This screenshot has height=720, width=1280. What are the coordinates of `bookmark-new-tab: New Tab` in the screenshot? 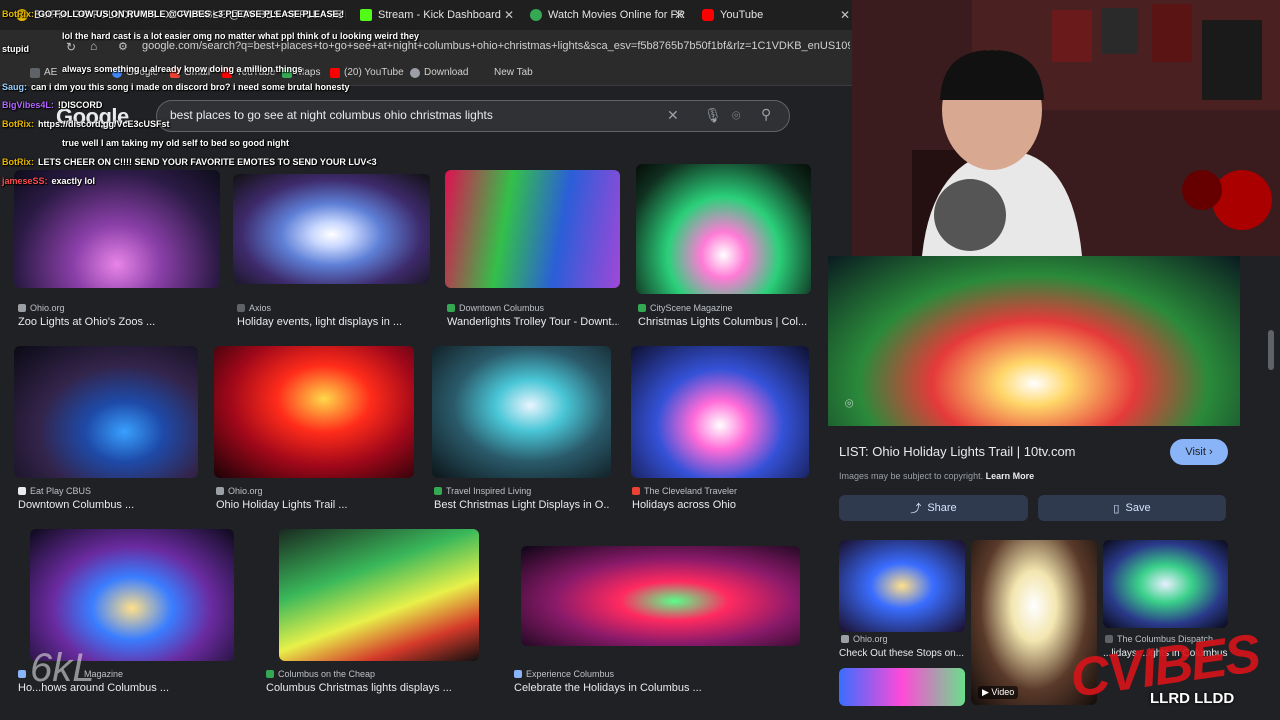 It's located at (513, 72).